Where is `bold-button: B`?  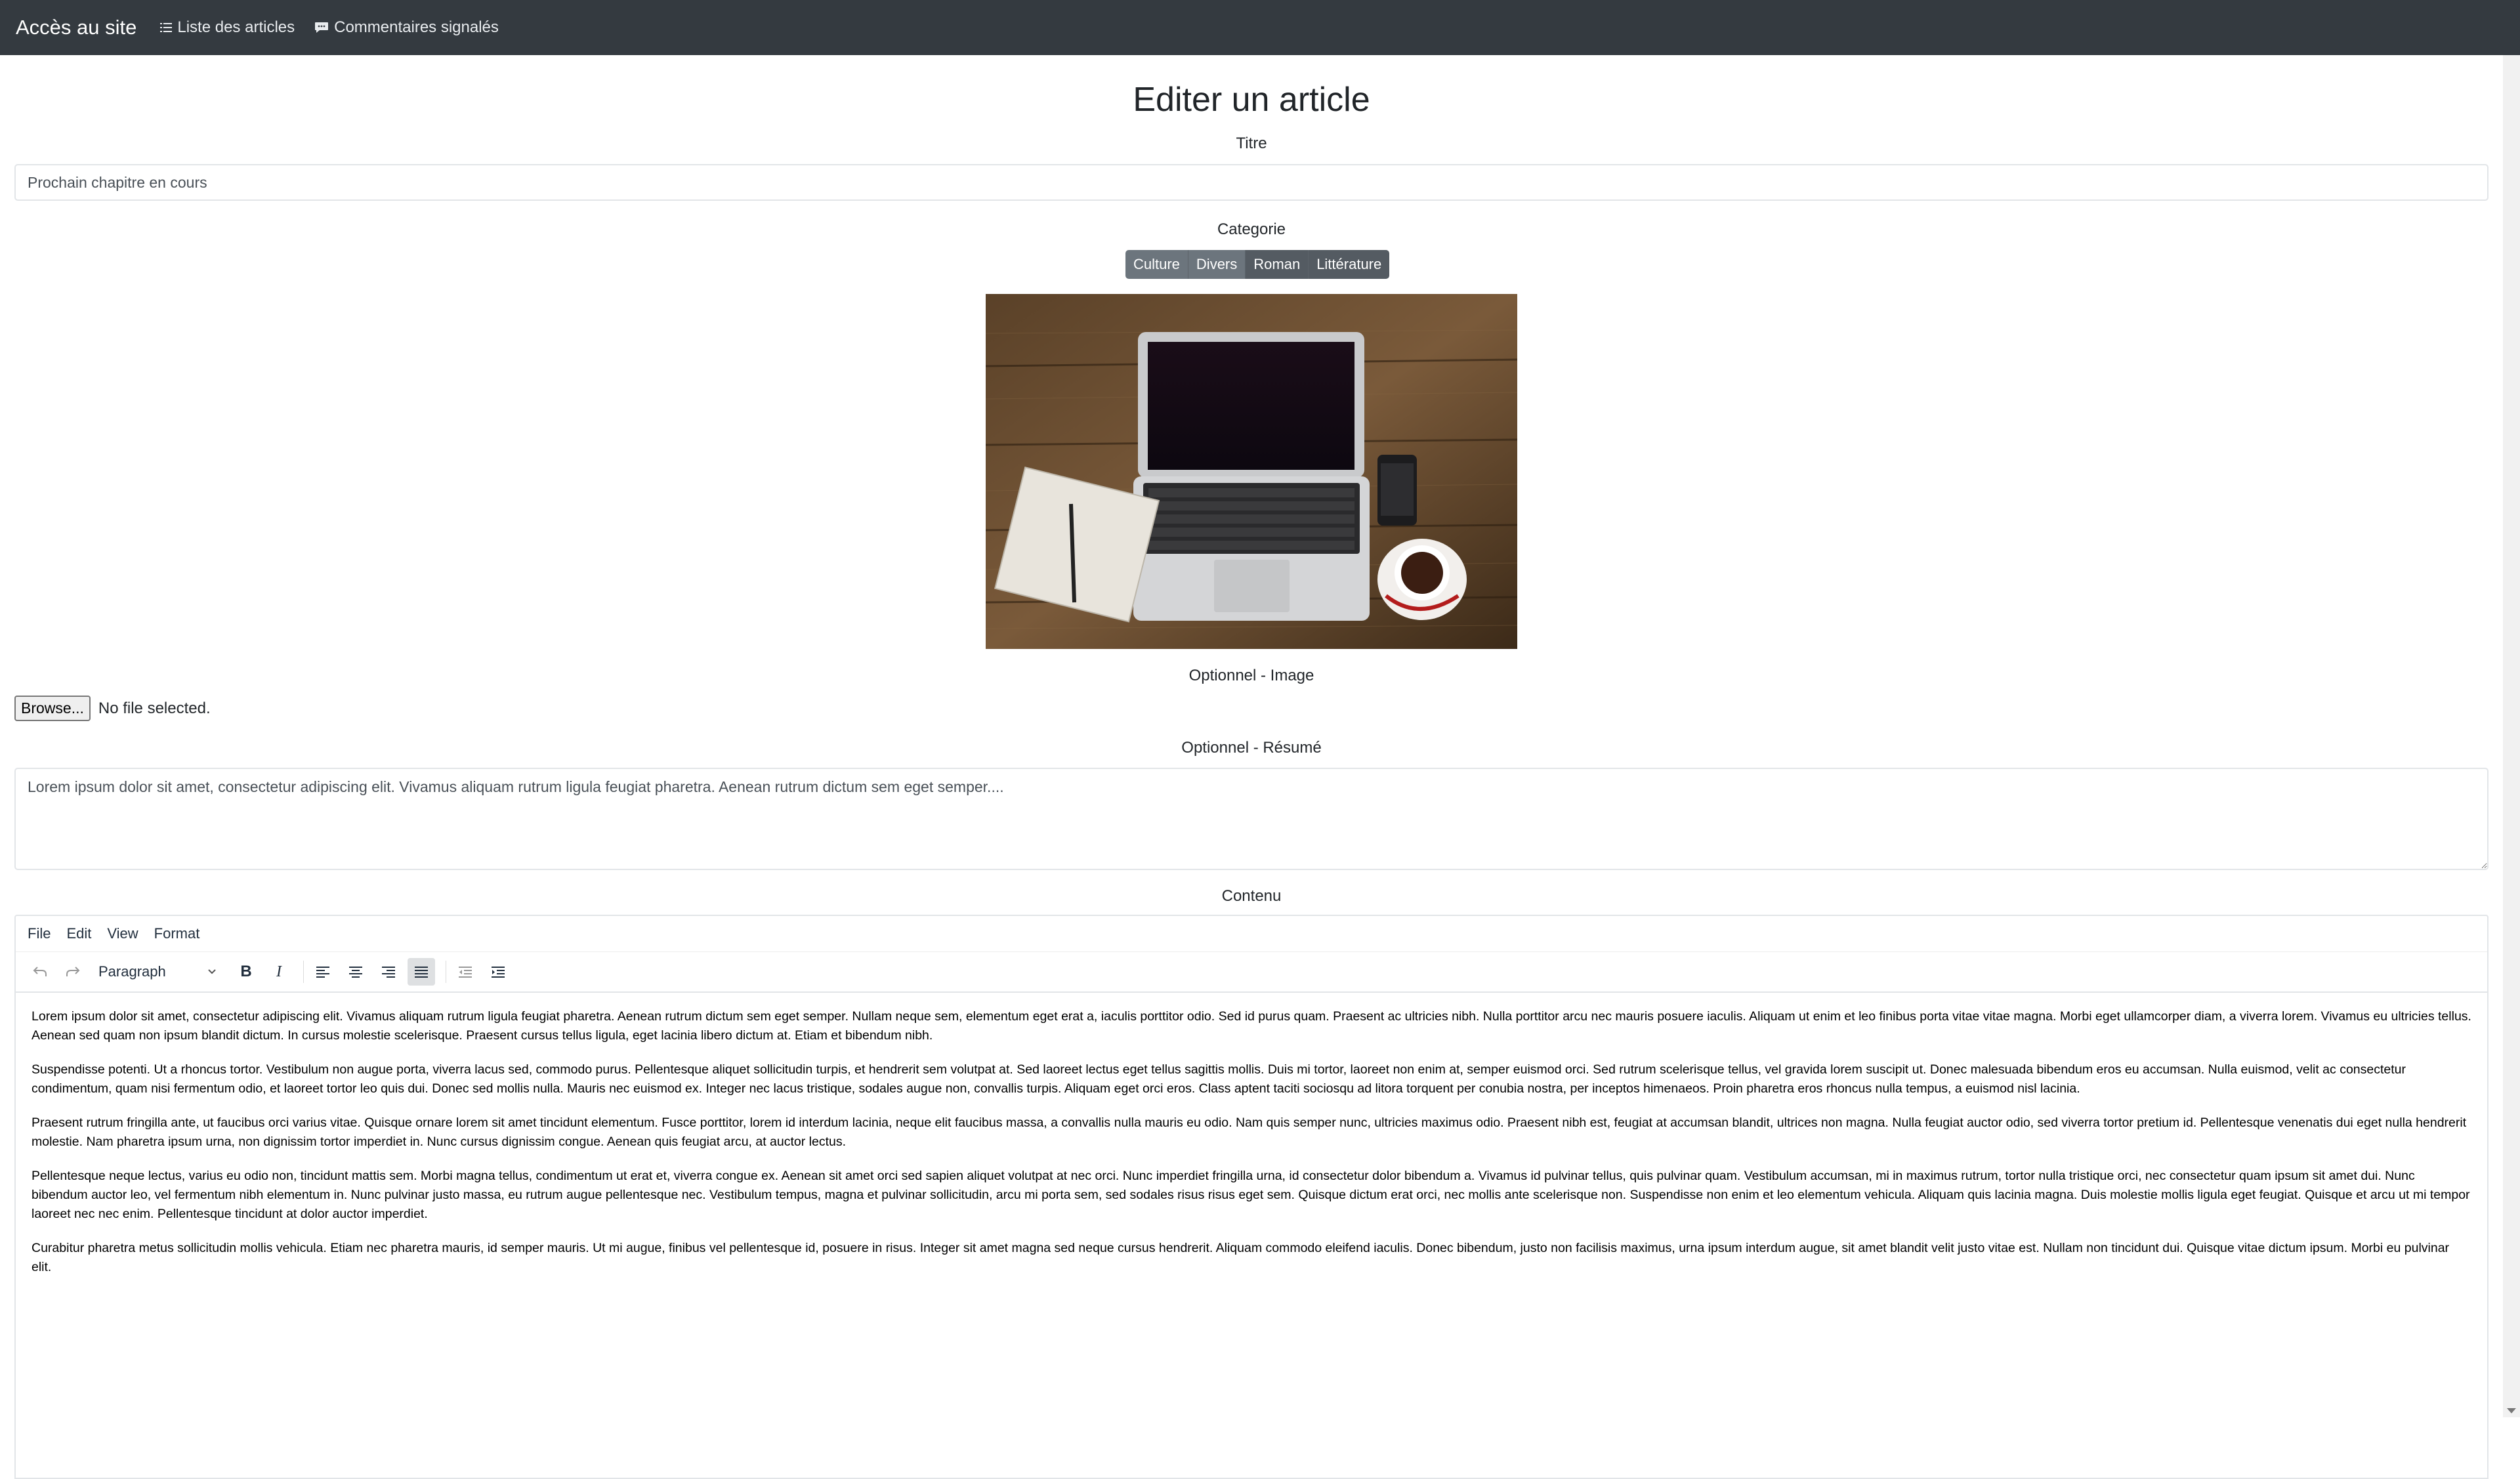
bold-button: B is located at coordinates (246, 972).